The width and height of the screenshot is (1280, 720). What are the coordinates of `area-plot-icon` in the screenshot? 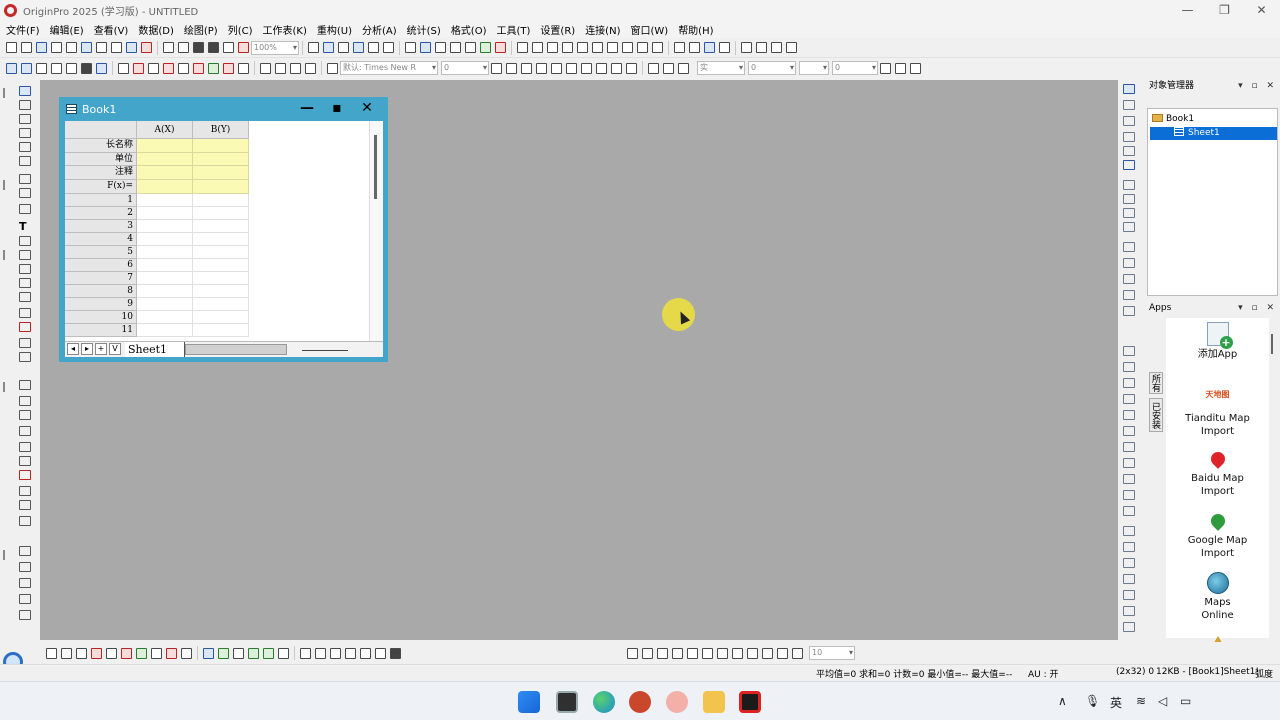 It's located at (141, 653).